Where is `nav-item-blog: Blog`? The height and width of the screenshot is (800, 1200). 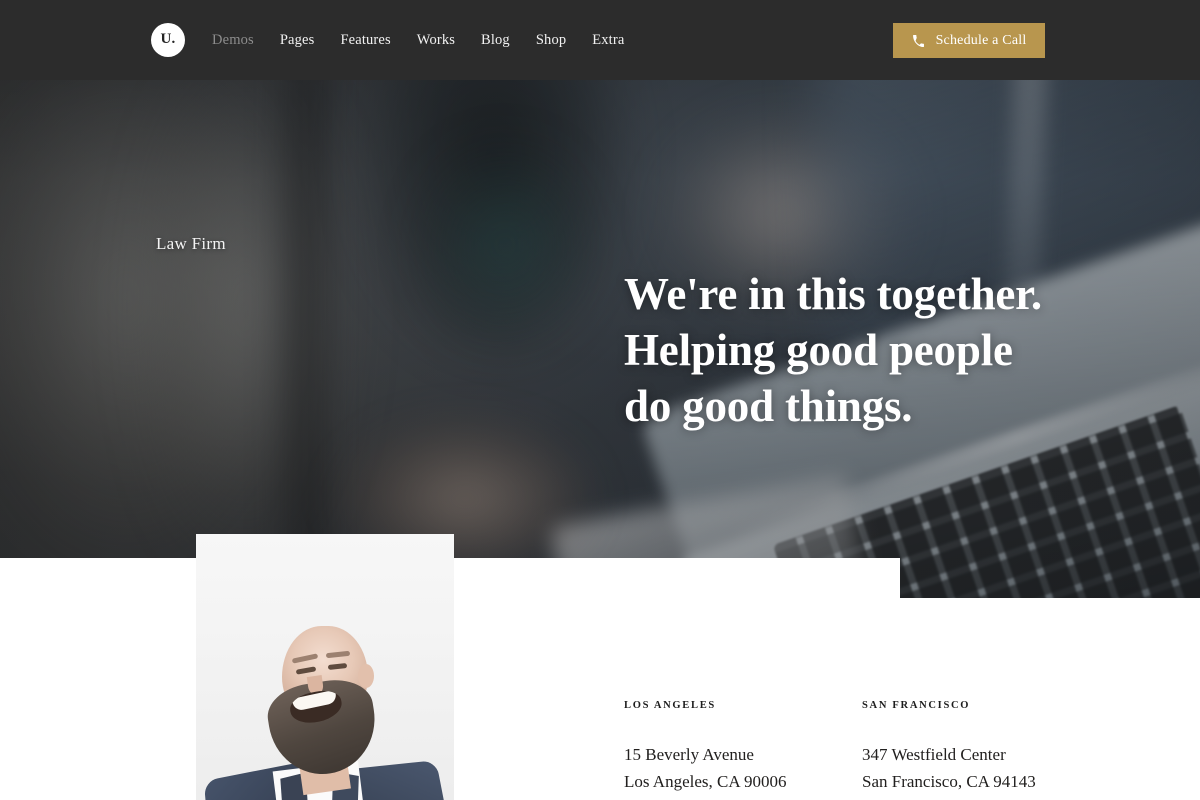
nav-item-blog: Blog is located at coordinates (495, 40).